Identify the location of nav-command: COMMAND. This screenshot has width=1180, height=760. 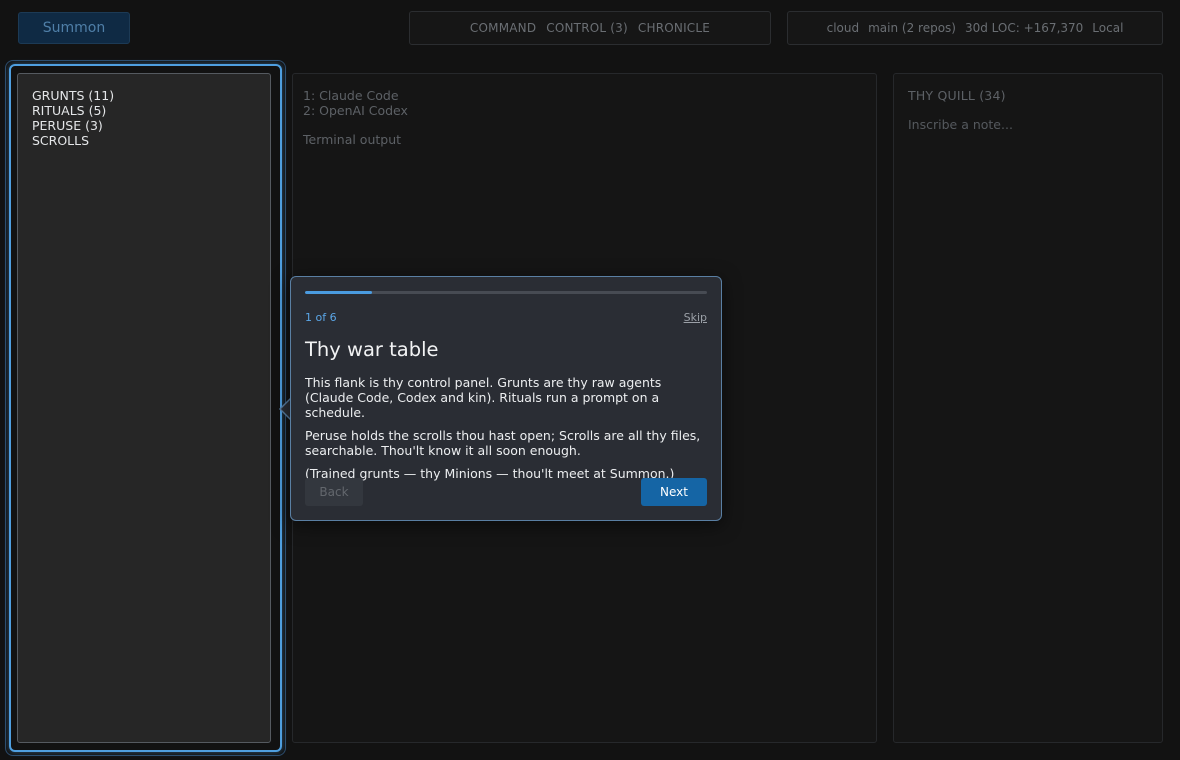
(503, 28).